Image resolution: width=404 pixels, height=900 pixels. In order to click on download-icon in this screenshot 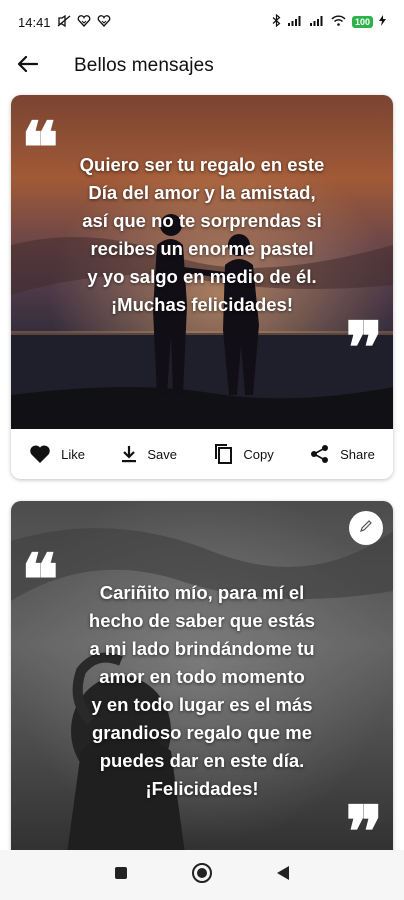, I will do `click(129, 454)`.